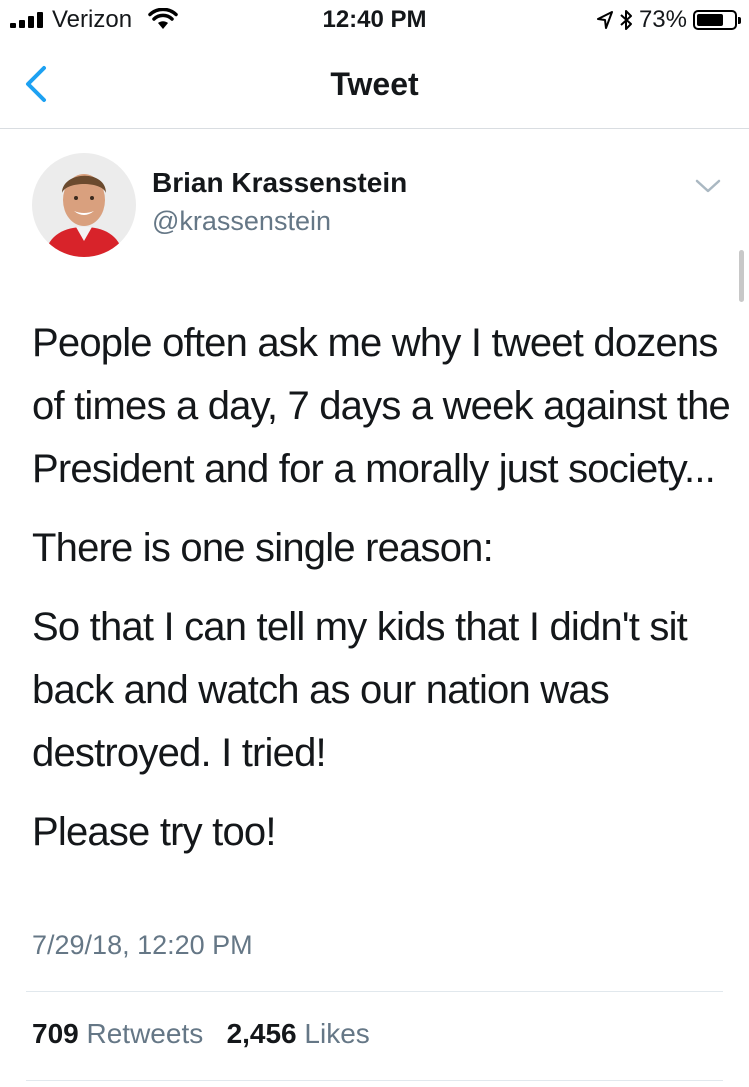 The height and width of the screenshot is (1087, 749). I want to click on avatar, so click(84, 205).